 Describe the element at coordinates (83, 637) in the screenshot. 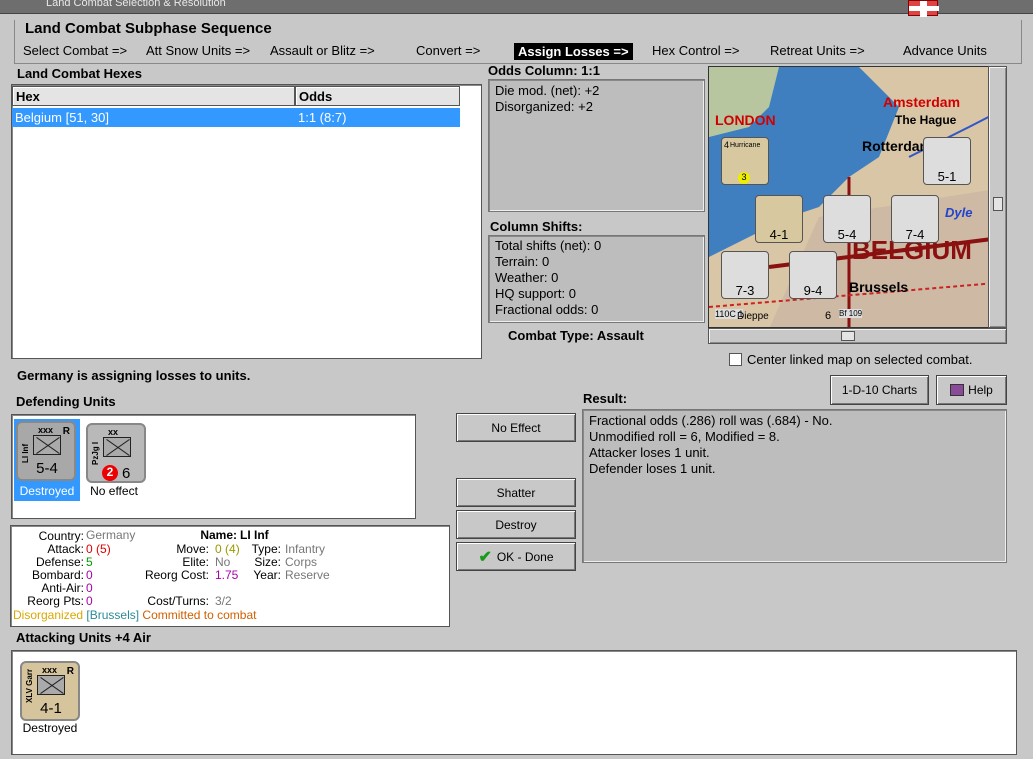

I see `attacking-title: Attacking Units +4 Air` at that location.